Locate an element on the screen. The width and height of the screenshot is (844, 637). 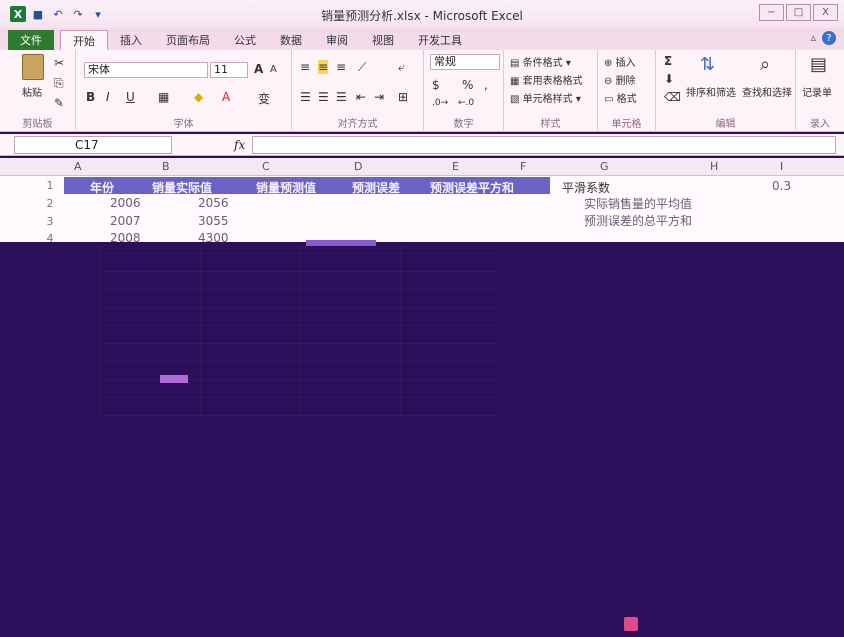
header-sse: 预测误差平方和 is located at coordinates (472, 187).